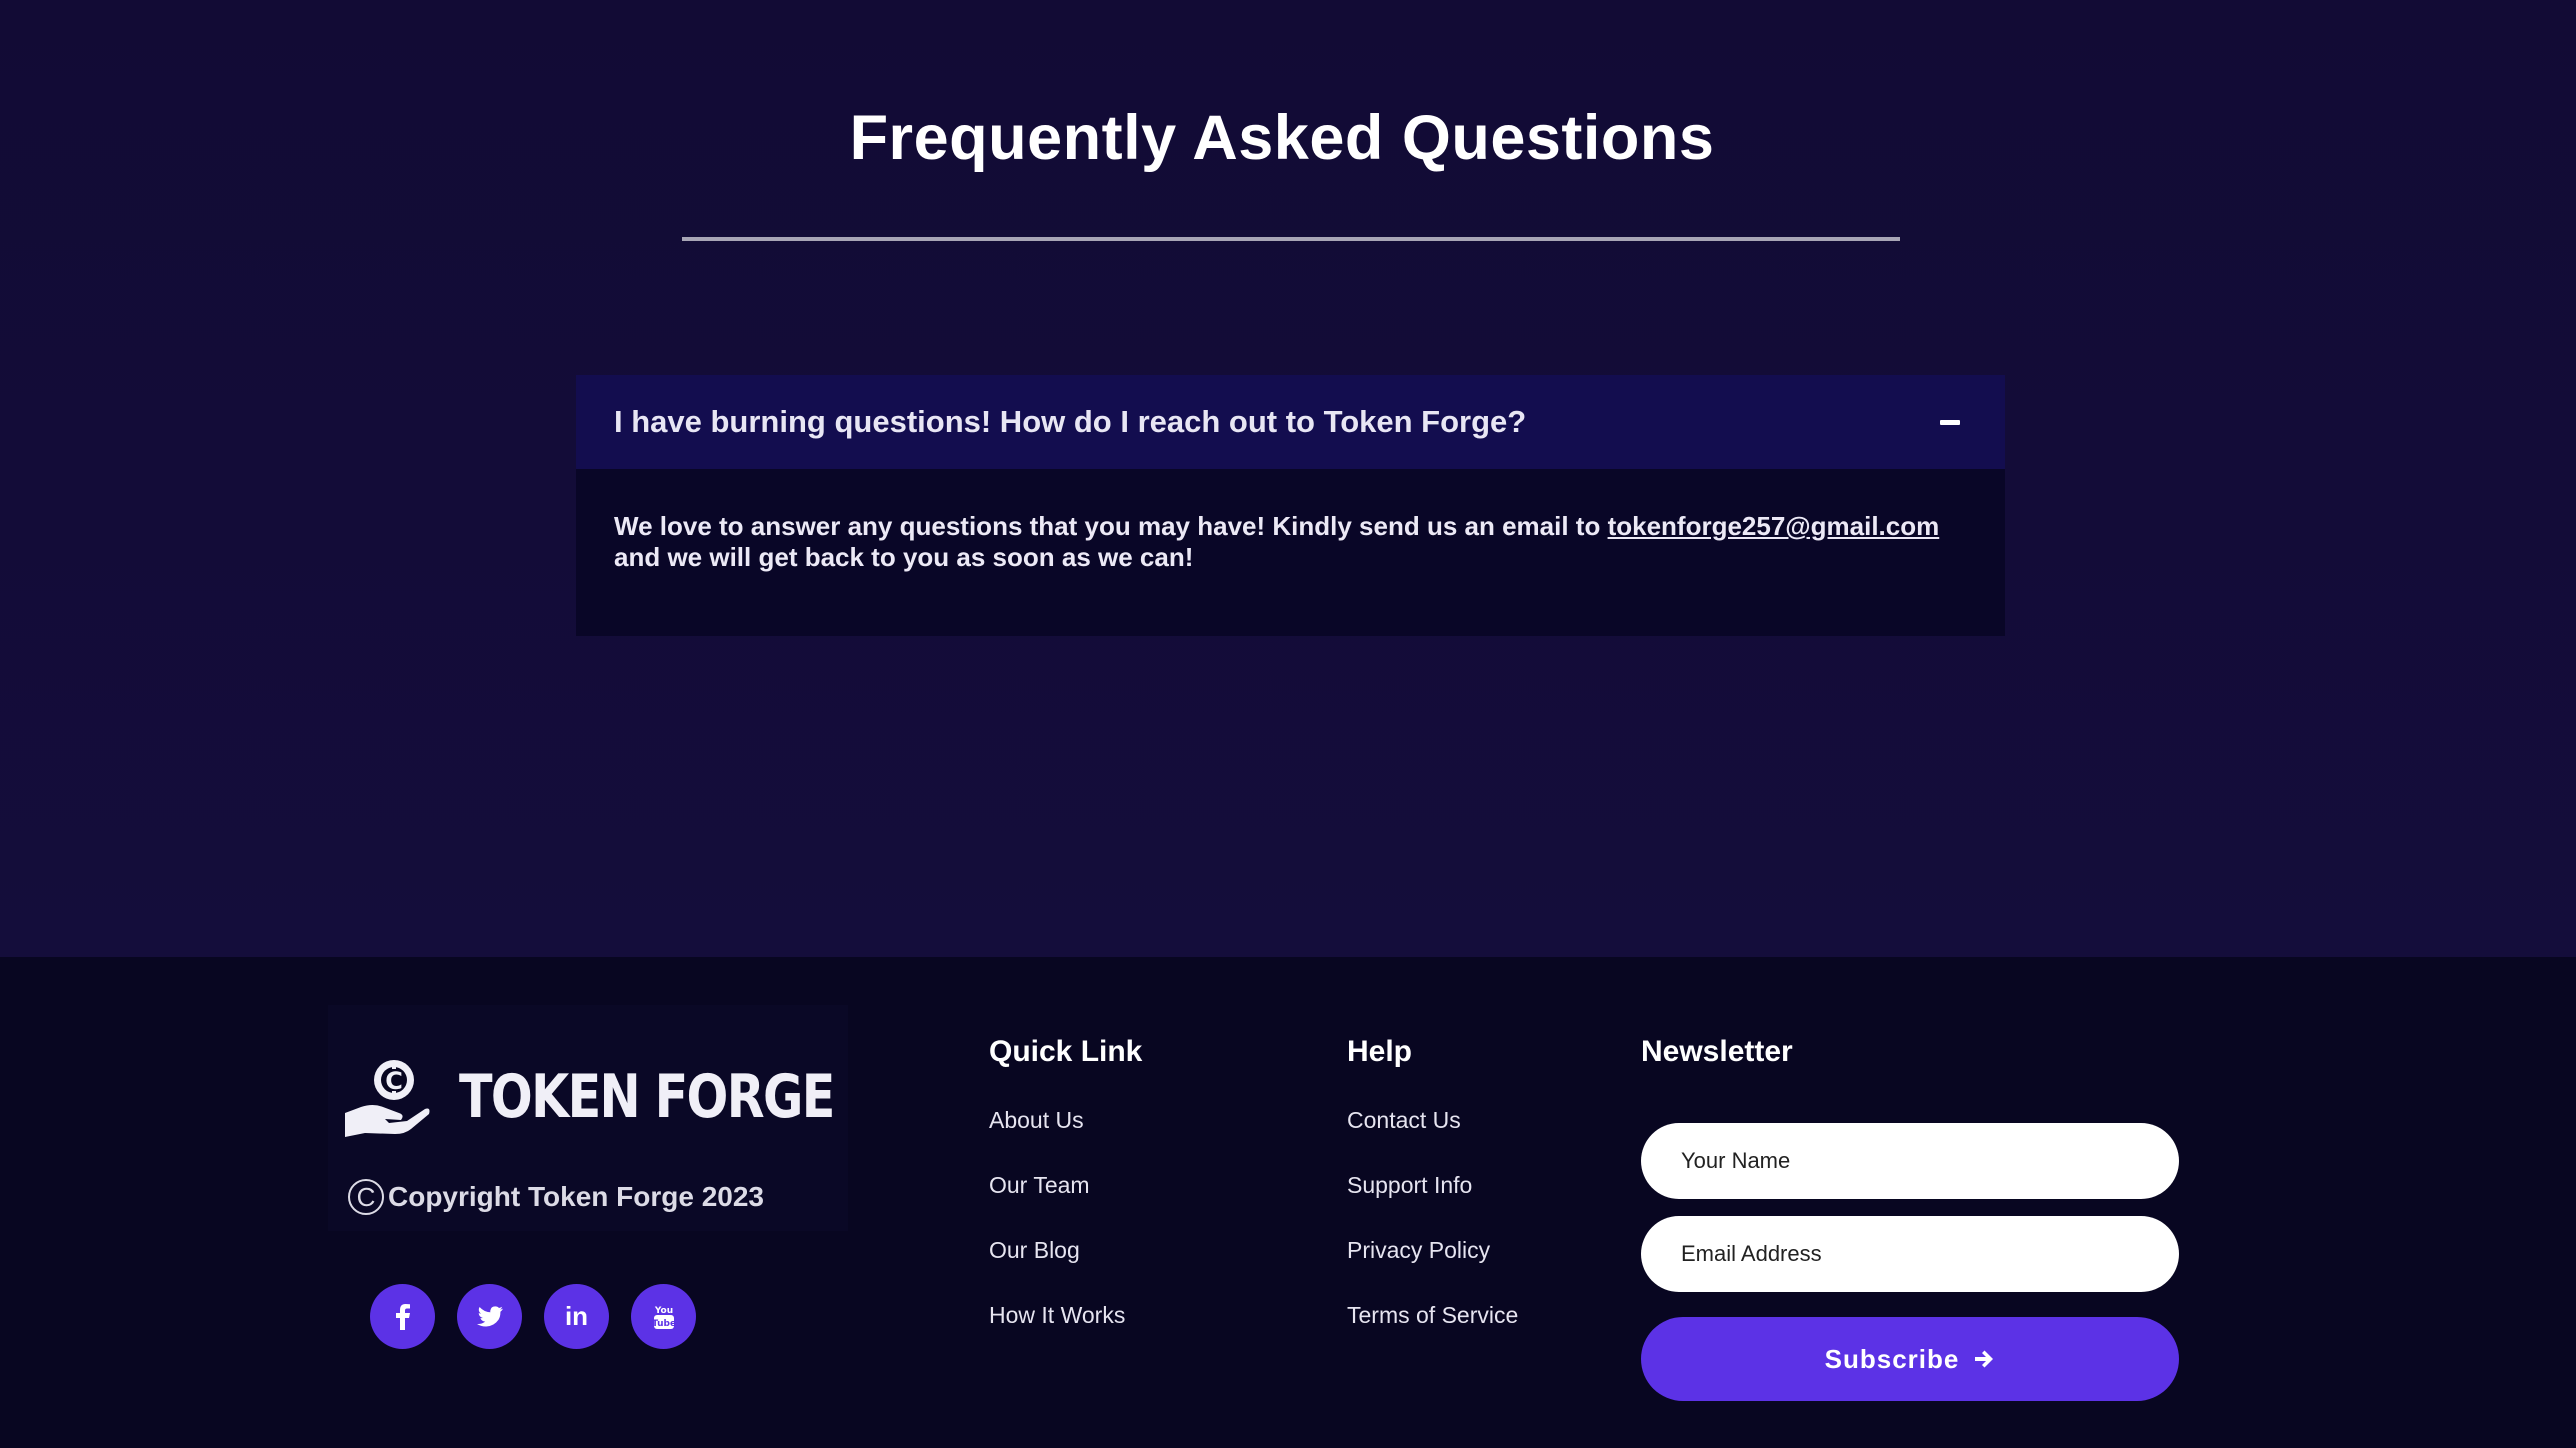 This screenshot has width=2576, height=1448. I want to click on link-contact-us: Contact Us, so click(1432, 1120).